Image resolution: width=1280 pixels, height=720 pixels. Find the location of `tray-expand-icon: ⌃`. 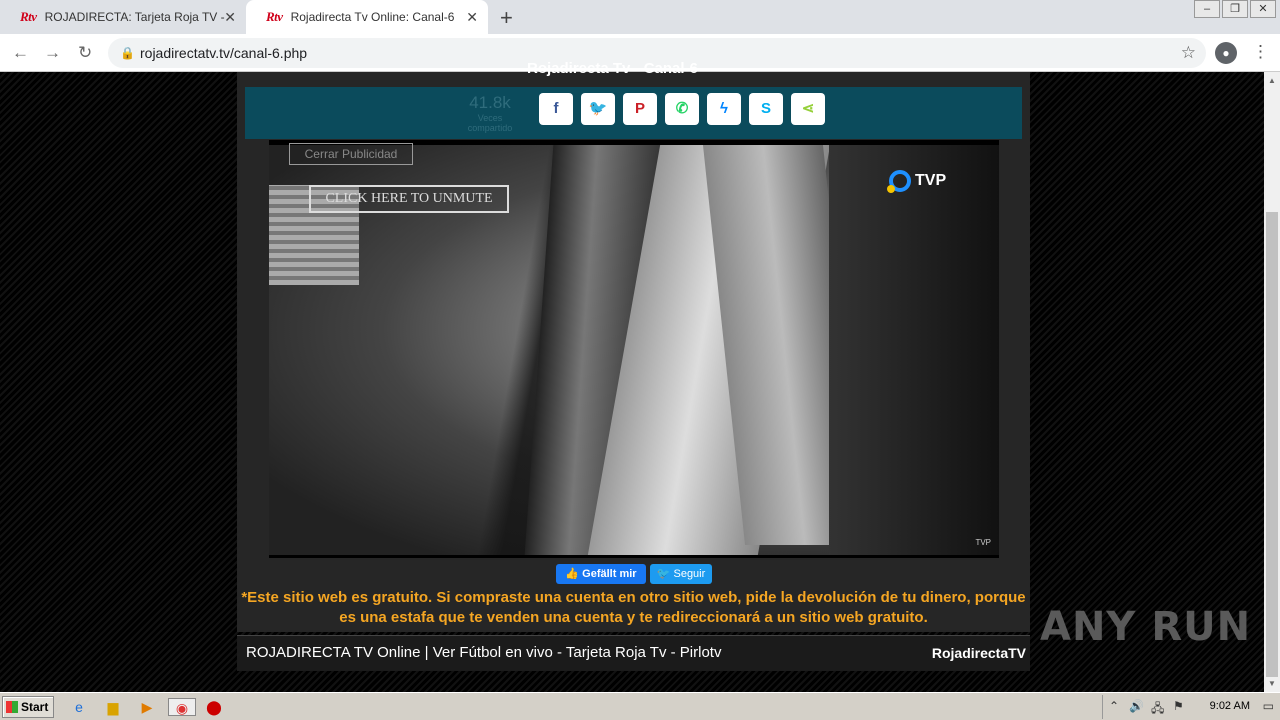

tray-expand-icon: ⌃ is located at coordinates (1114, 706).